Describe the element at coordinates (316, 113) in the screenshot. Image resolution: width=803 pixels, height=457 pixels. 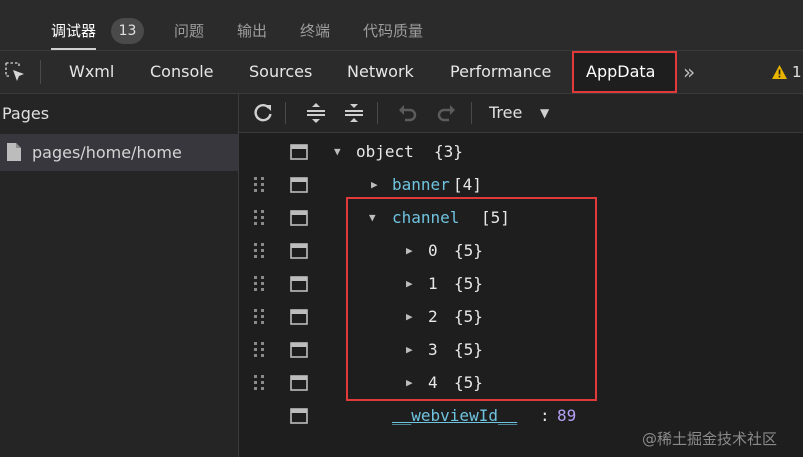
I see `expand-all-icon` at that location.